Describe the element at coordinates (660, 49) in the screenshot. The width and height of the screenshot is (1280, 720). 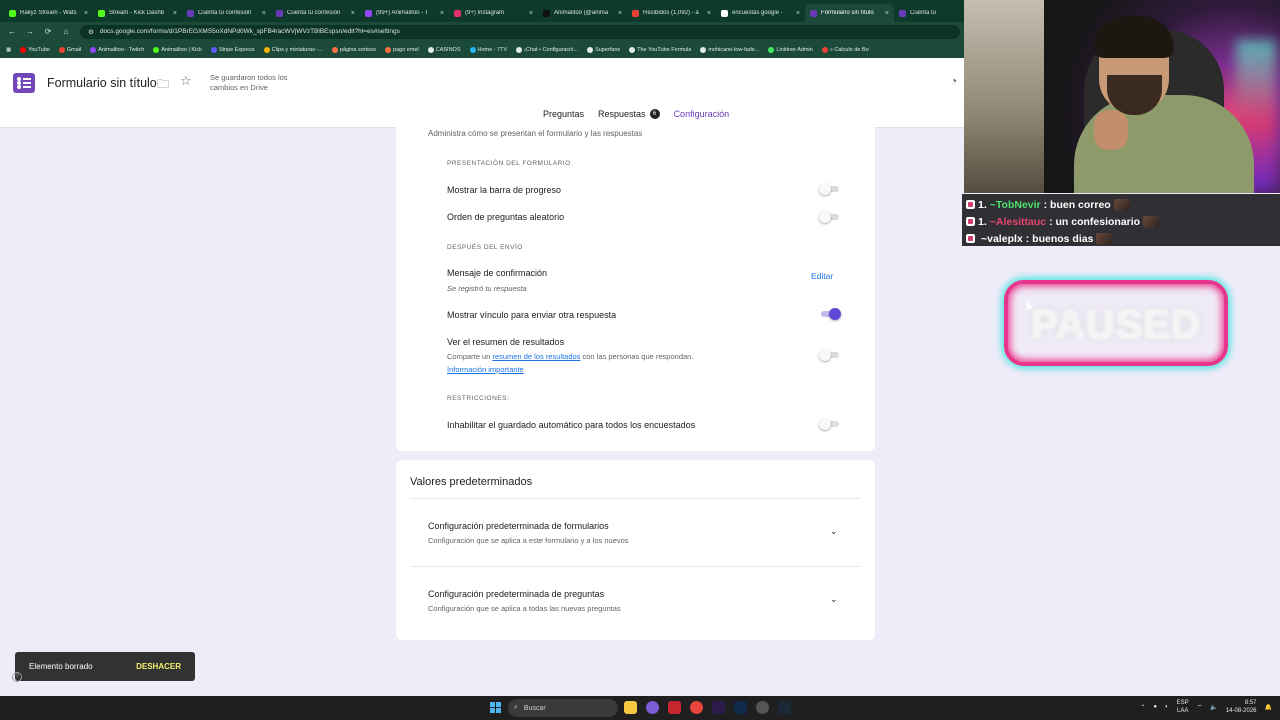
I see `bookmark-item: The YouTube Formula` at that location.